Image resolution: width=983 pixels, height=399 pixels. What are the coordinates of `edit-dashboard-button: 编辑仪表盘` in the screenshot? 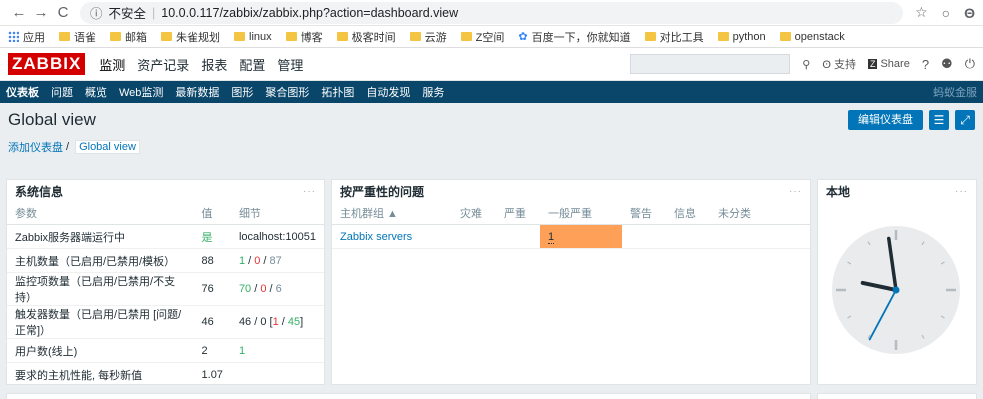 It's located at (885, 120).